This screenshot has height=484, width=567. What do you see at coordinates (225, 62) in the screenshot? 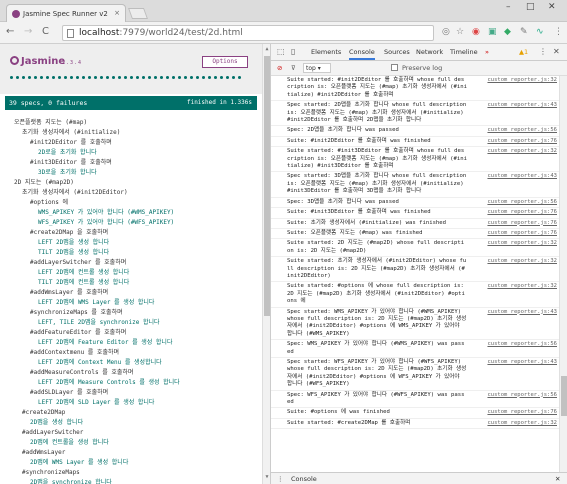
I see `options-button: Options` at bounding box center [225, 62].